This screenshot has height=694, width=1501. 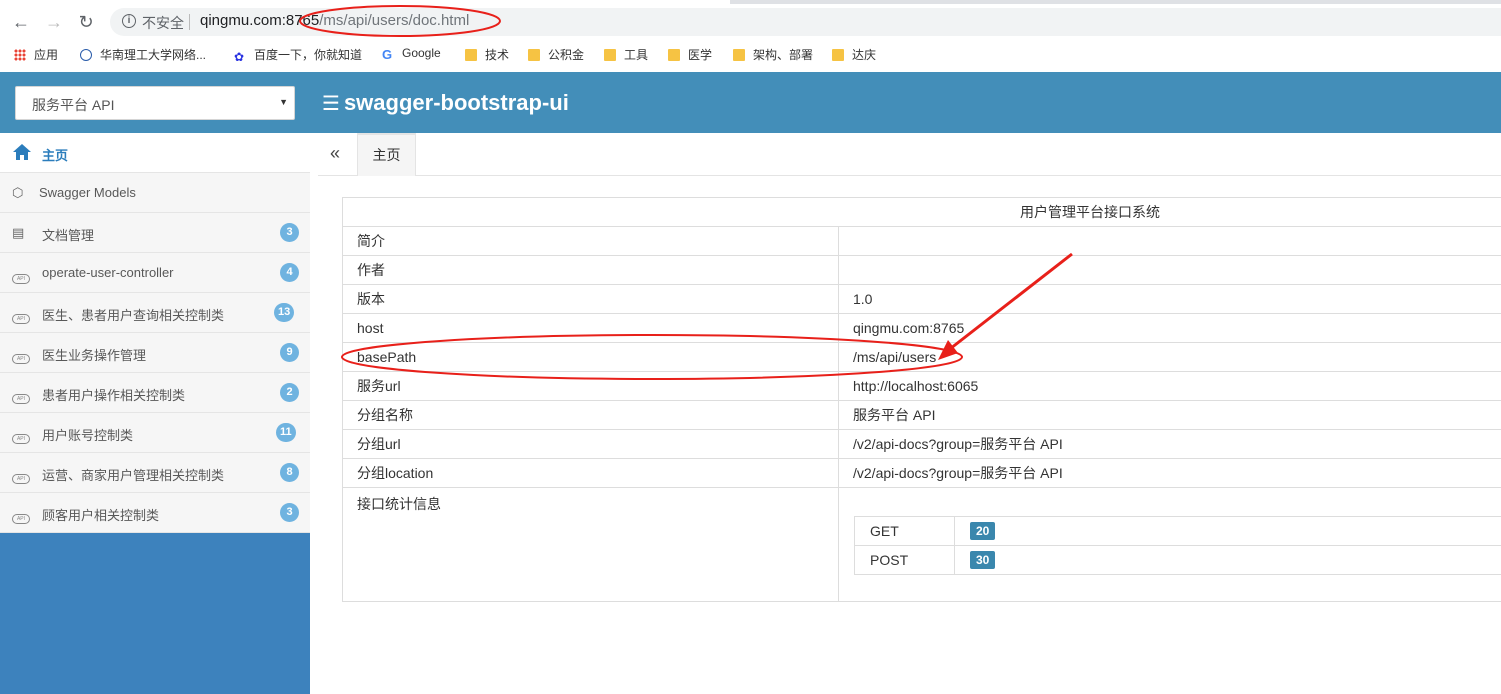 What do you see at coordinates (1169, 357) in the screenshot?
I see `info-value: /ms/api/users` at bounding box center [1169, 357].